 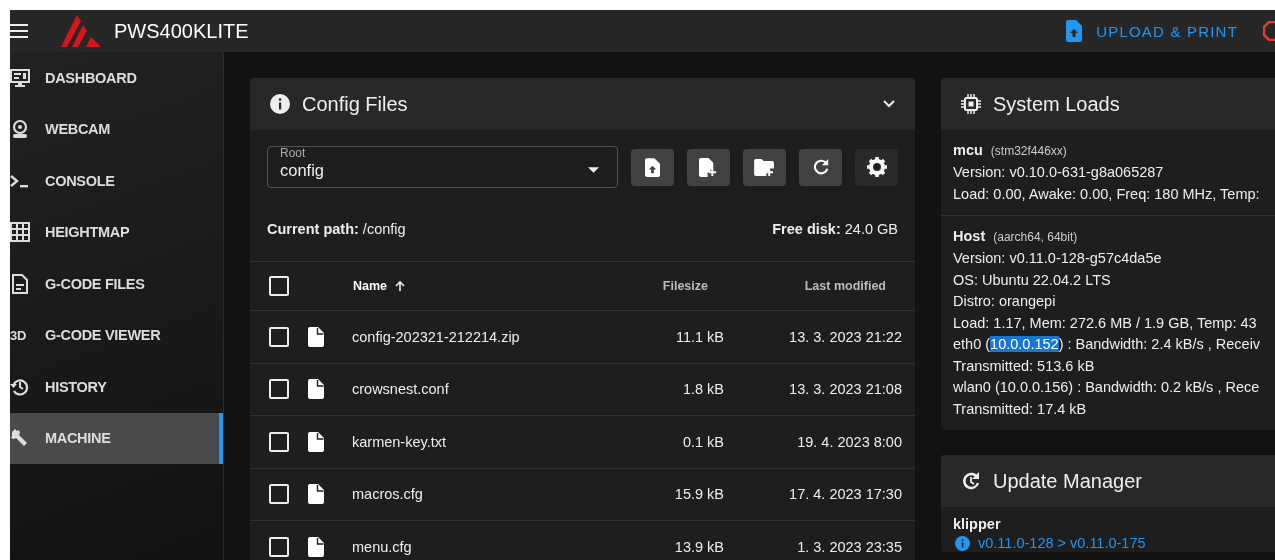 I want to click on component-name: klipper, so click(x=977, y=524).